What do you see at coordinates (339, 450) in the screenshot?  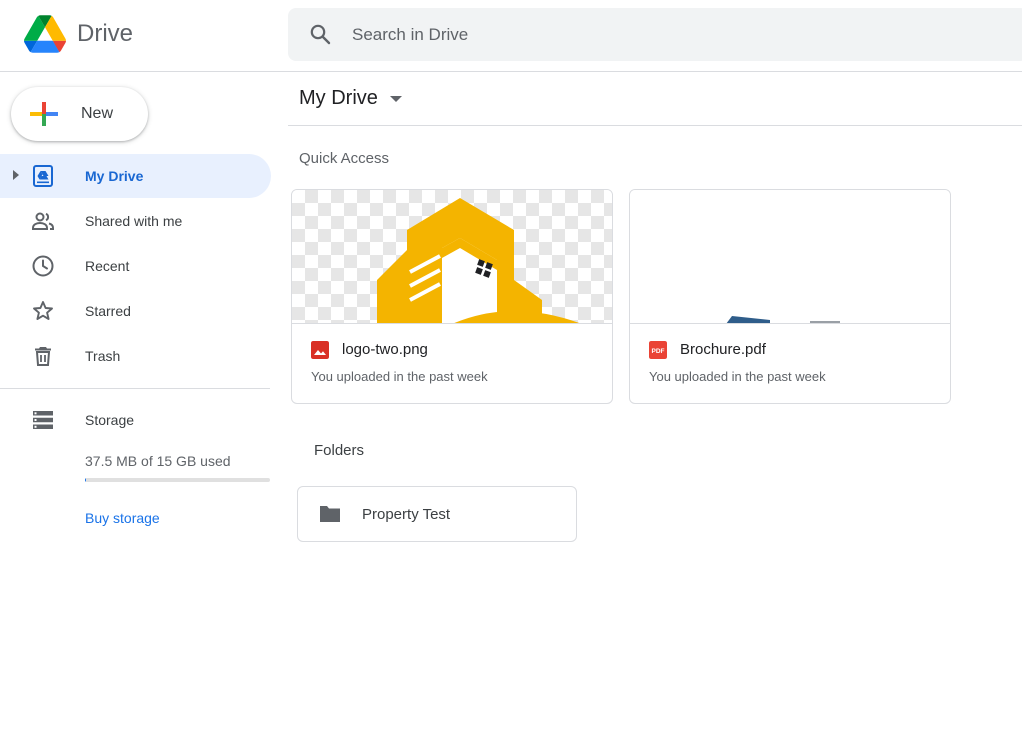 I see `folders-label: Folders` at bounding box center [339, 450].